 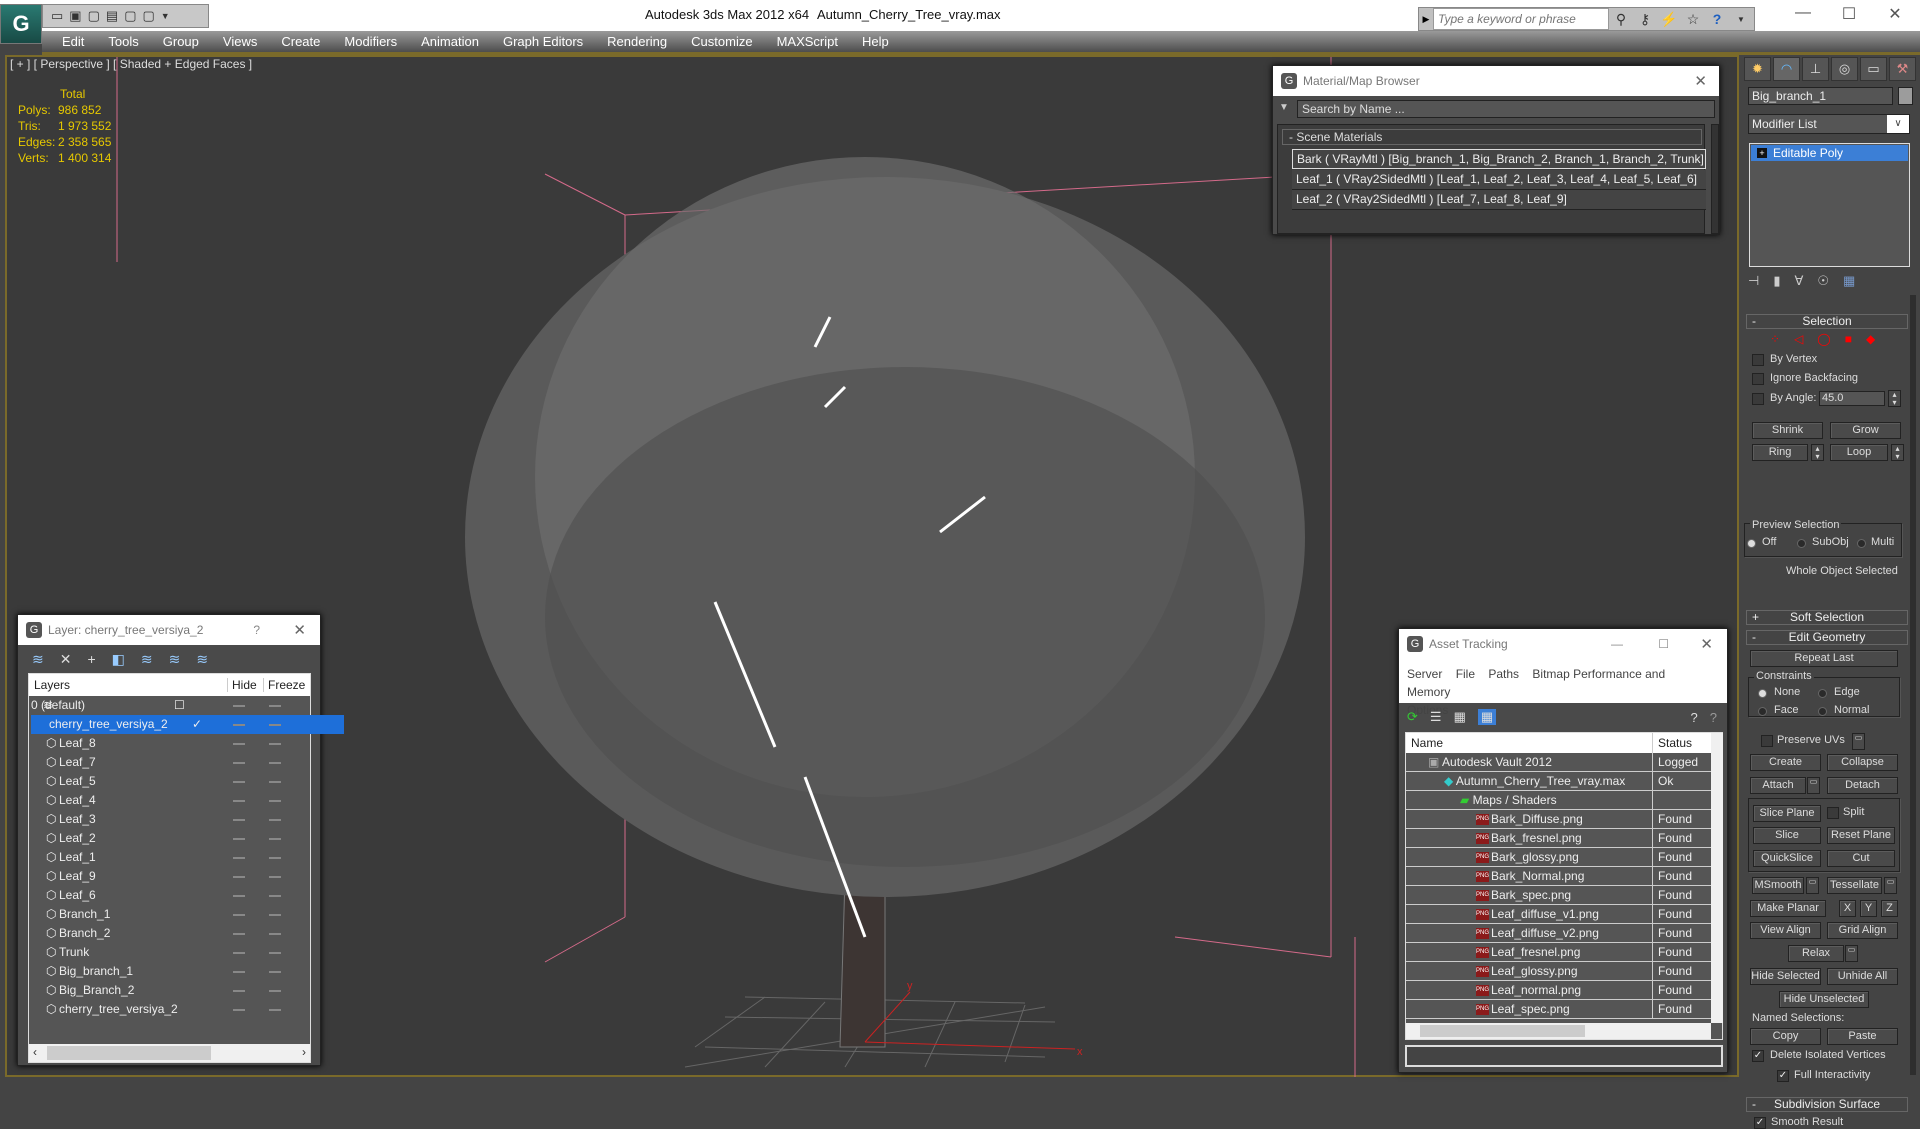 What do you see at coordinates (1460, 717) in the screenshot?
I see `tree-view-icon: ▦` at bounding box center [1460, 717].